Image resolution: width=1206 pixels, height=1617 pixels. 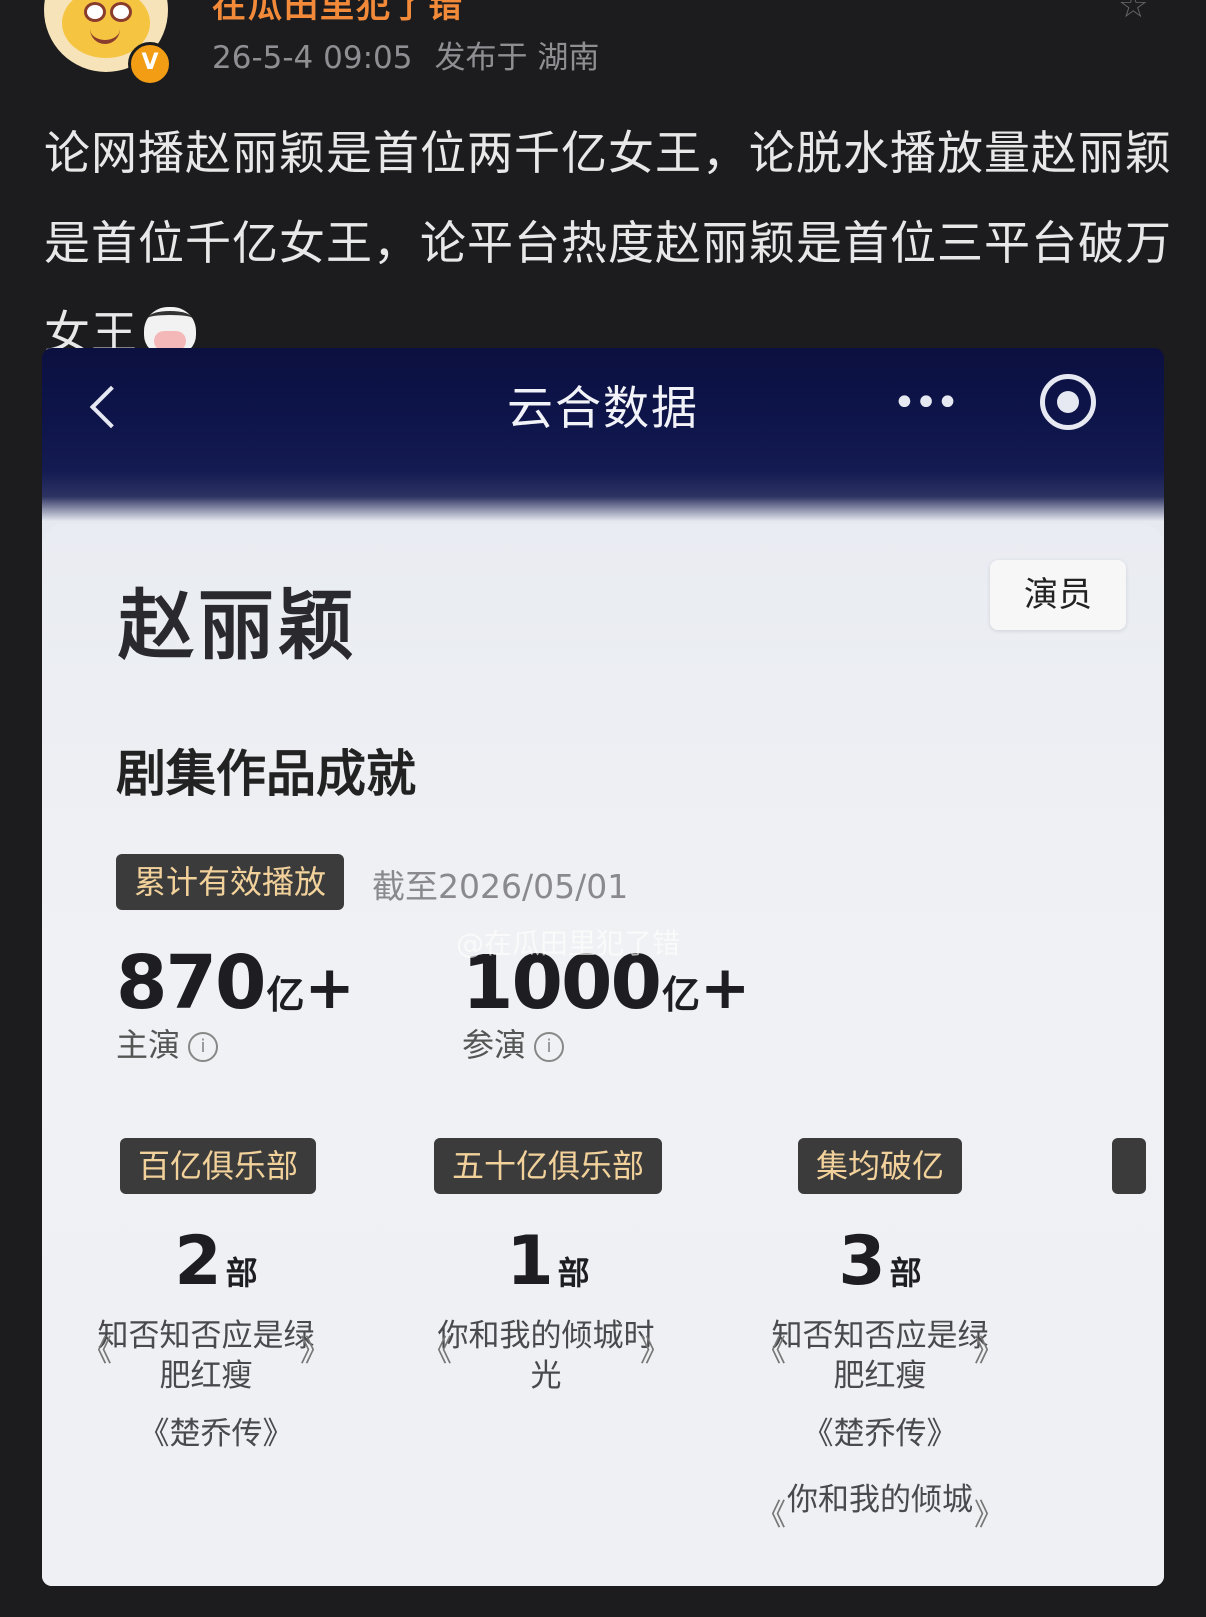 I want to click on star-icon: ☆, so click(x=1133, y=13).